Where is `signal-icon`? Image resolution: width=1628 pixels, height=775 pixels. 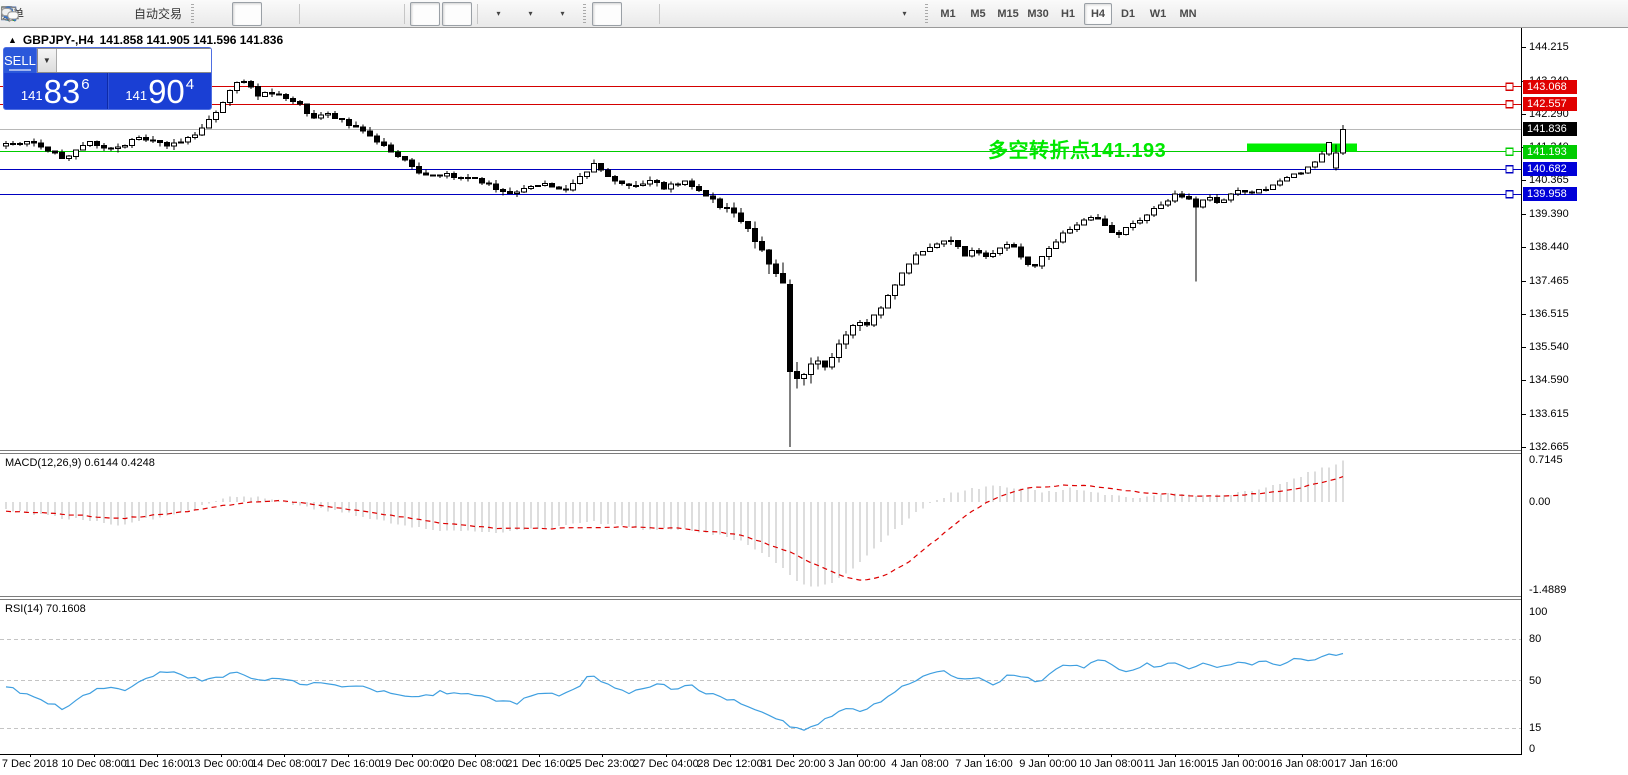
signal-icon is located at coordinates (65, 14).